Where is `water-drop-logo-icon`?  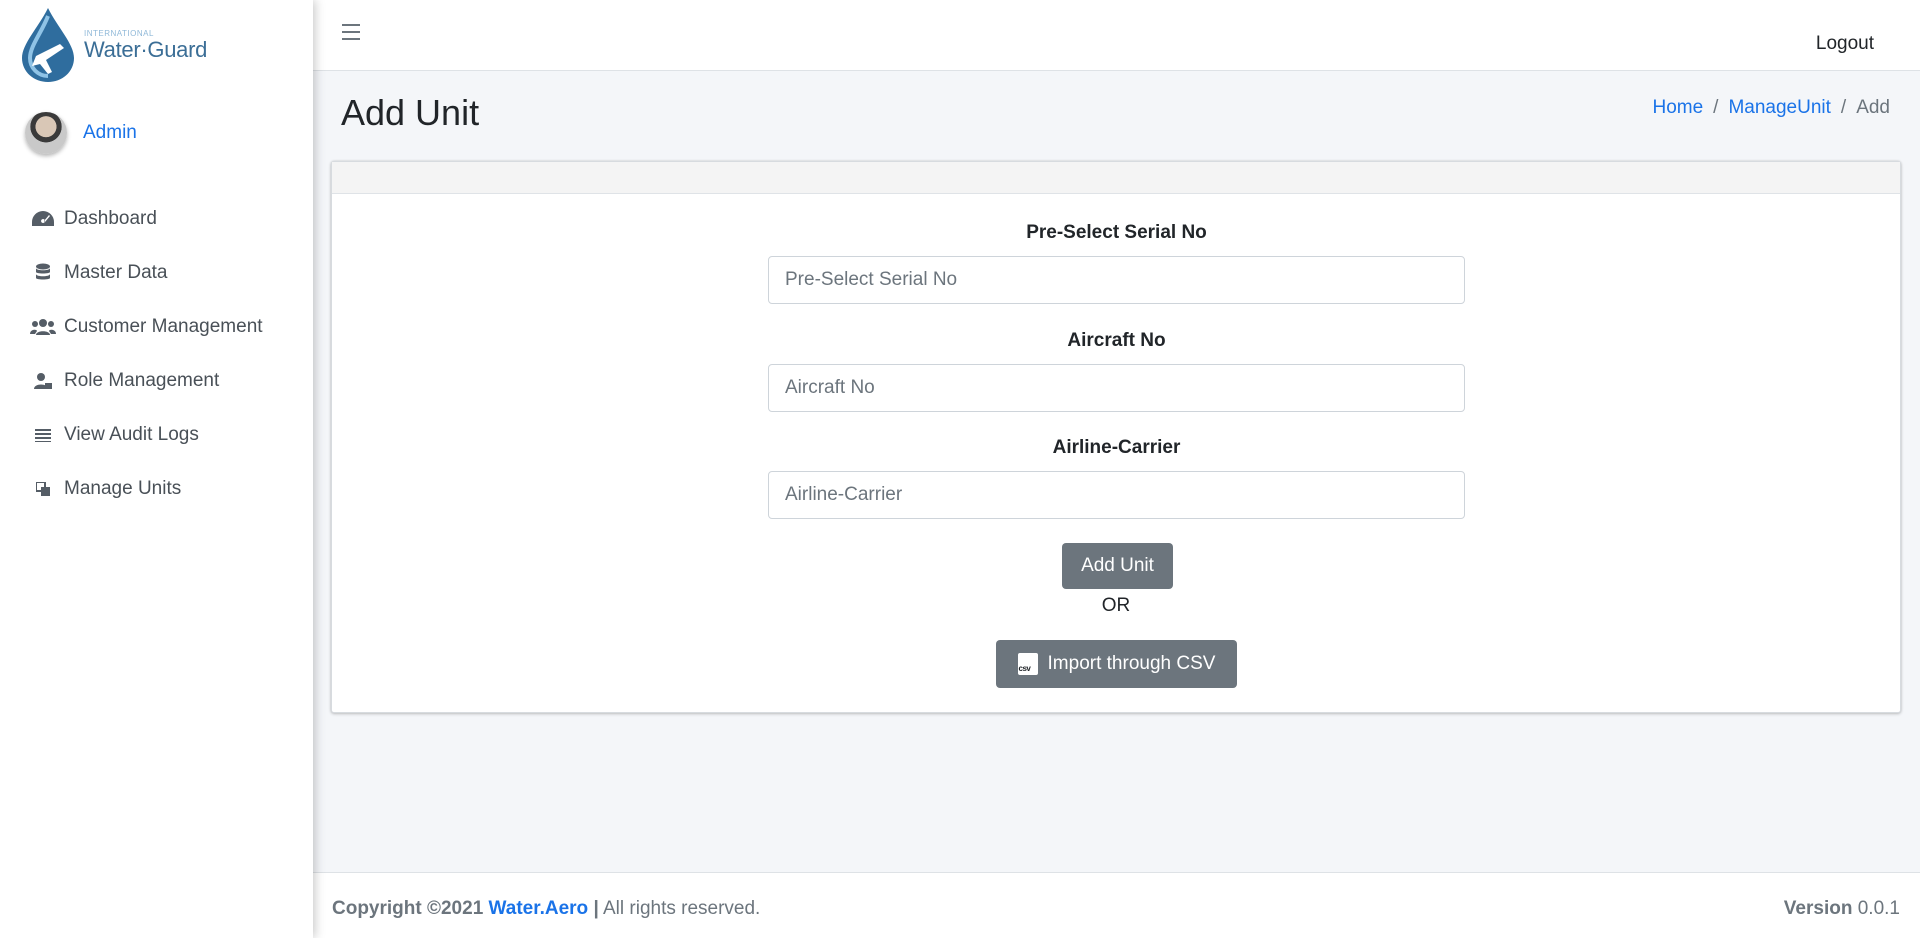 water-drop-logo-icon is located at coordinates (48, 45).